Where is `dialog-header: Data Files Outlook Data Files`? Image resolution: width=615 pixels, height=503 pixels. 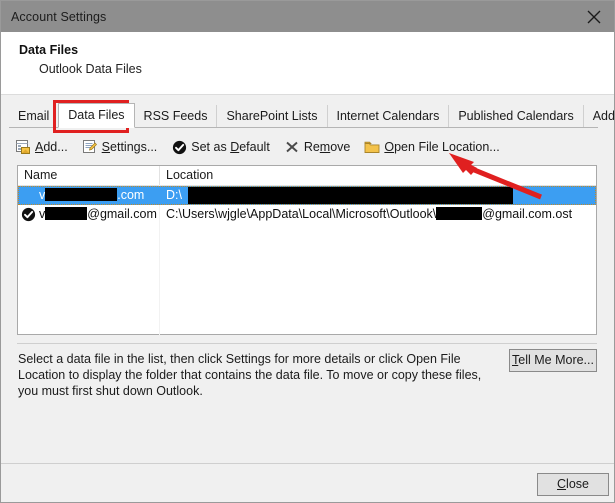 dialog-header: Data Files Outlook Data Files is located at coordinates (307, 63).